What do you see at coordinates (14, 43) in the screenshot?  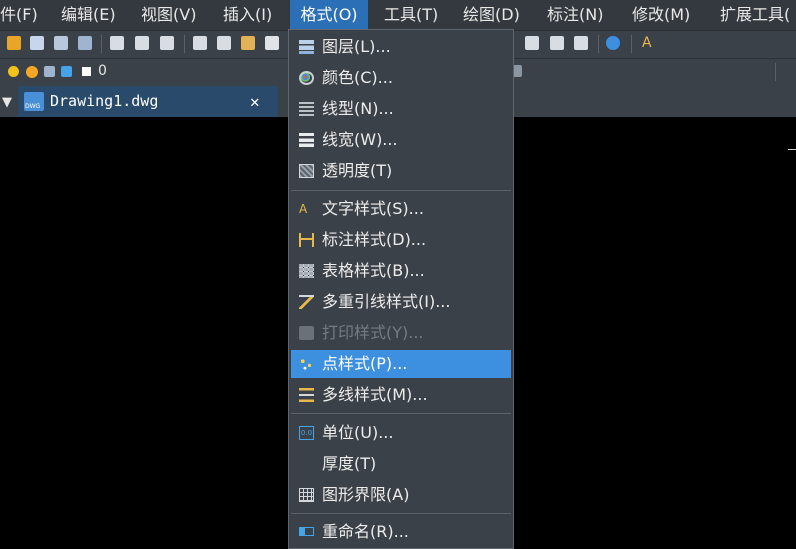 I see `open-icon` at bounding box center [14, 43].